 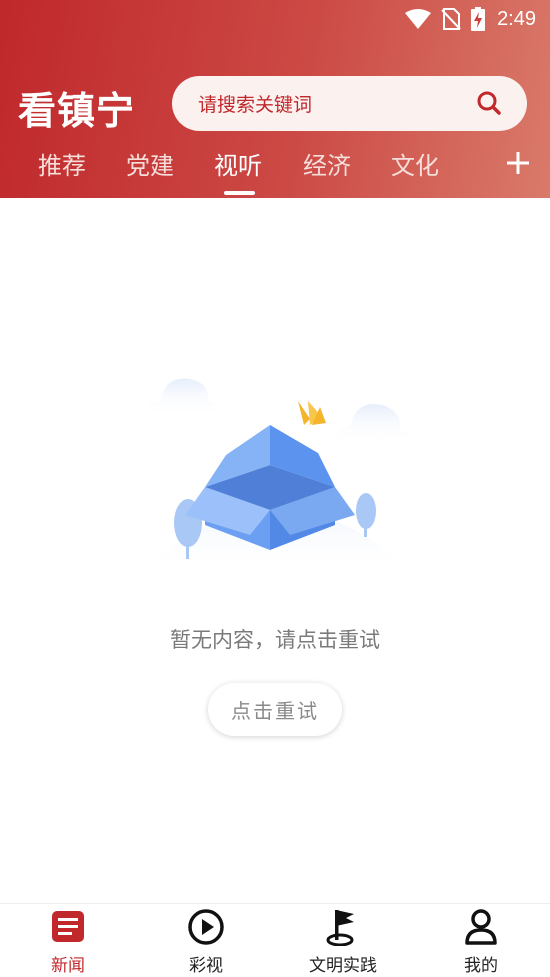 I want to click on nav-label-news: 新闻, so click(x=68, y=966).